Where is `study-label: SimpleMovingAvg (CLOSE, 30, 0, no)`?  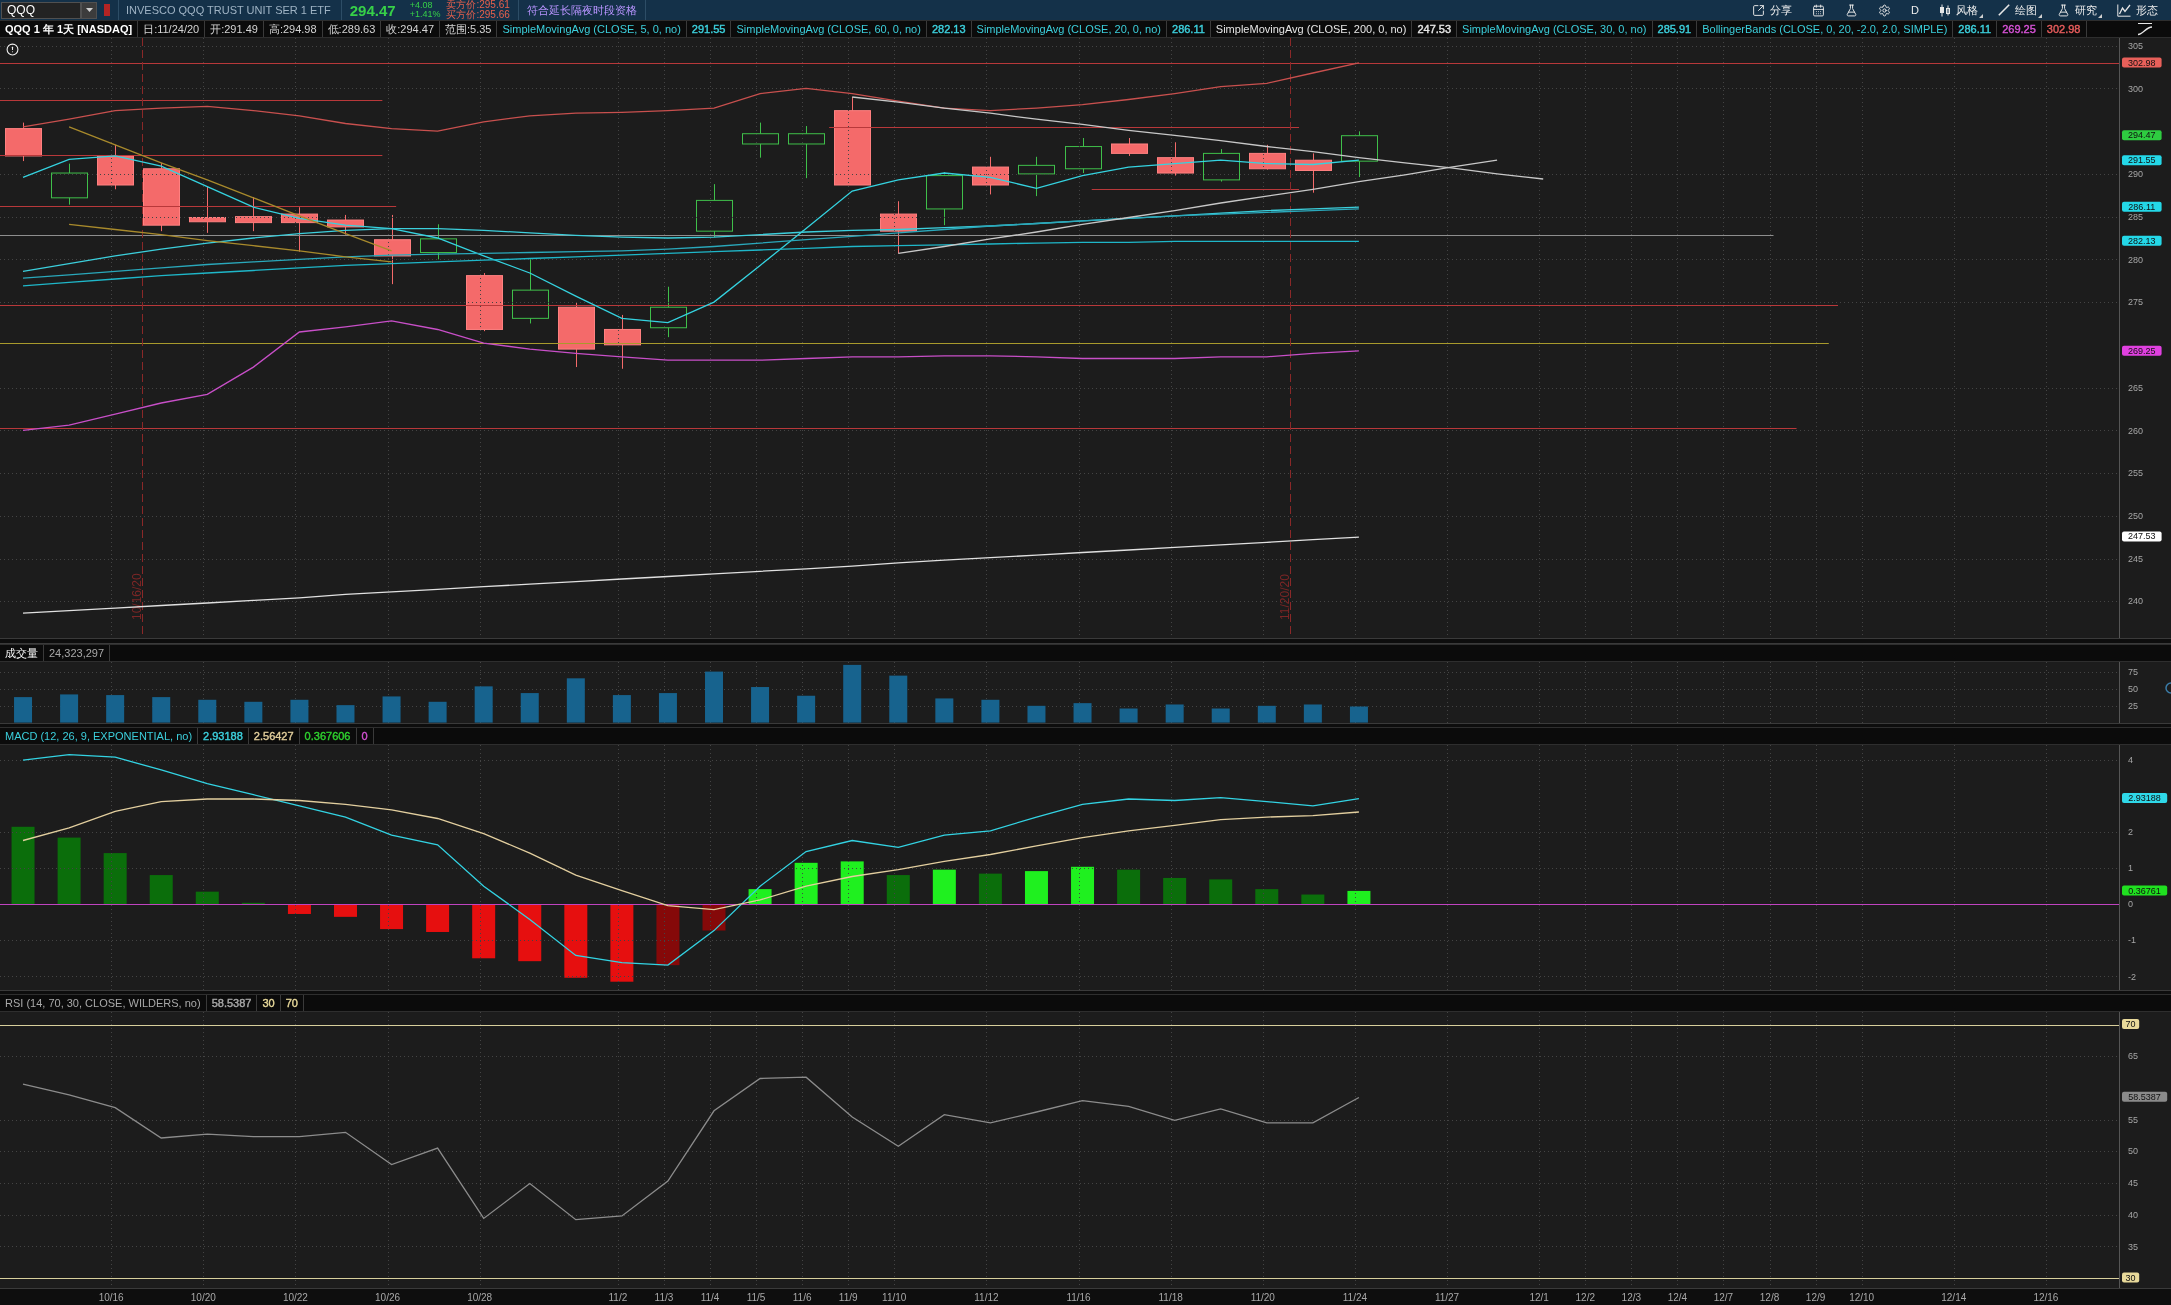 study-label: SimpleMovingAvg (CLOSE, 30, 0, no) is located at coordinates (1555, 29).